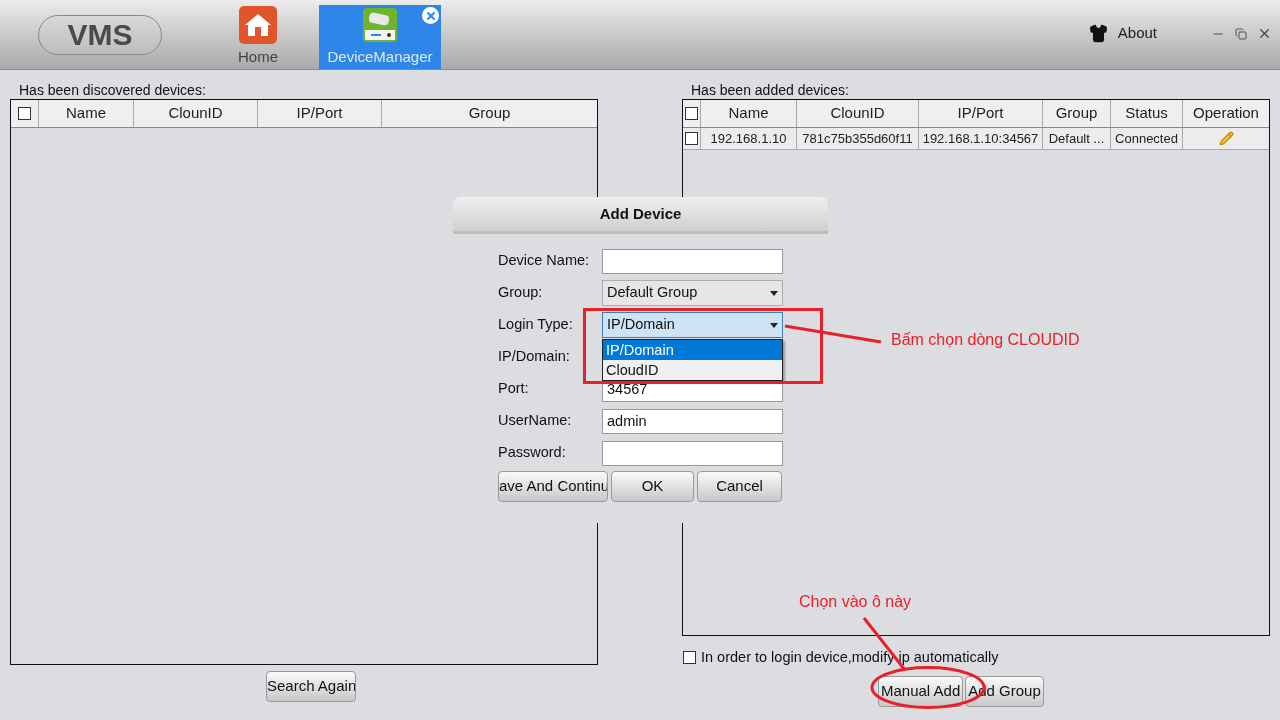 The width and height of the screenshot is (1280, 720). What do you see at coordinates (1226, 113) in the screenshot?
I see `column-header: Operation` at bounding box center [1226, 113].